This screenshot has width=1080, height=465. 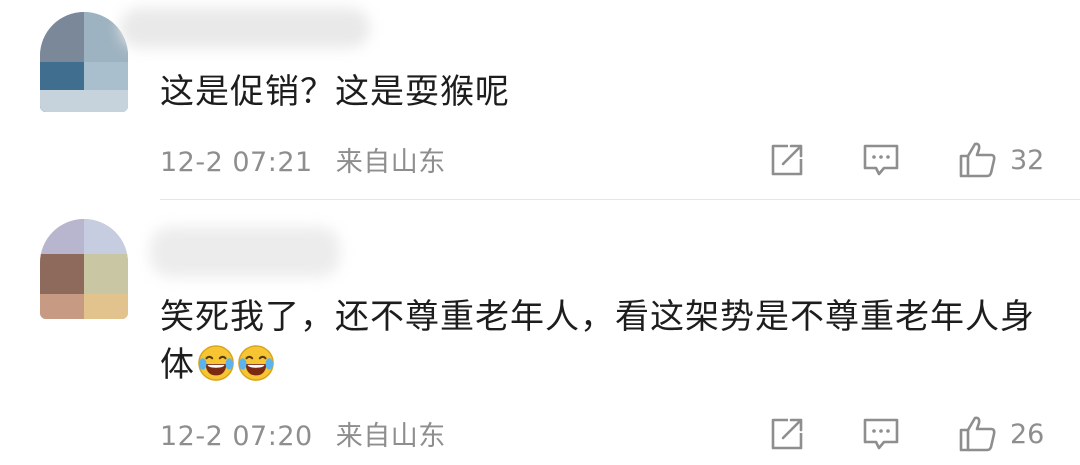 What do you see at coordinates (1027, 434) in the screenshot?
I see `like-count: 26` at bounding box center [1027, 434].